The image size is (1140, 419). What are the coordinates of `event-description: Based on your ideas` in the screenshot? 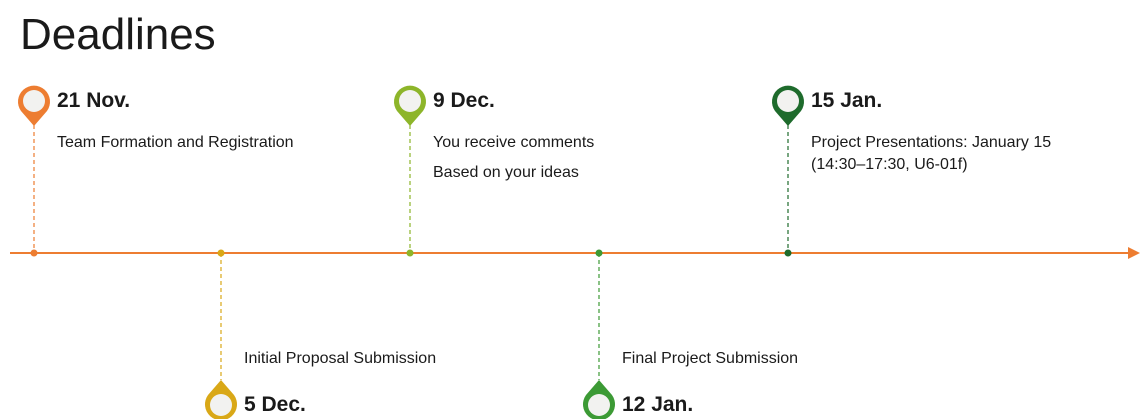 It's located at (506, 172).